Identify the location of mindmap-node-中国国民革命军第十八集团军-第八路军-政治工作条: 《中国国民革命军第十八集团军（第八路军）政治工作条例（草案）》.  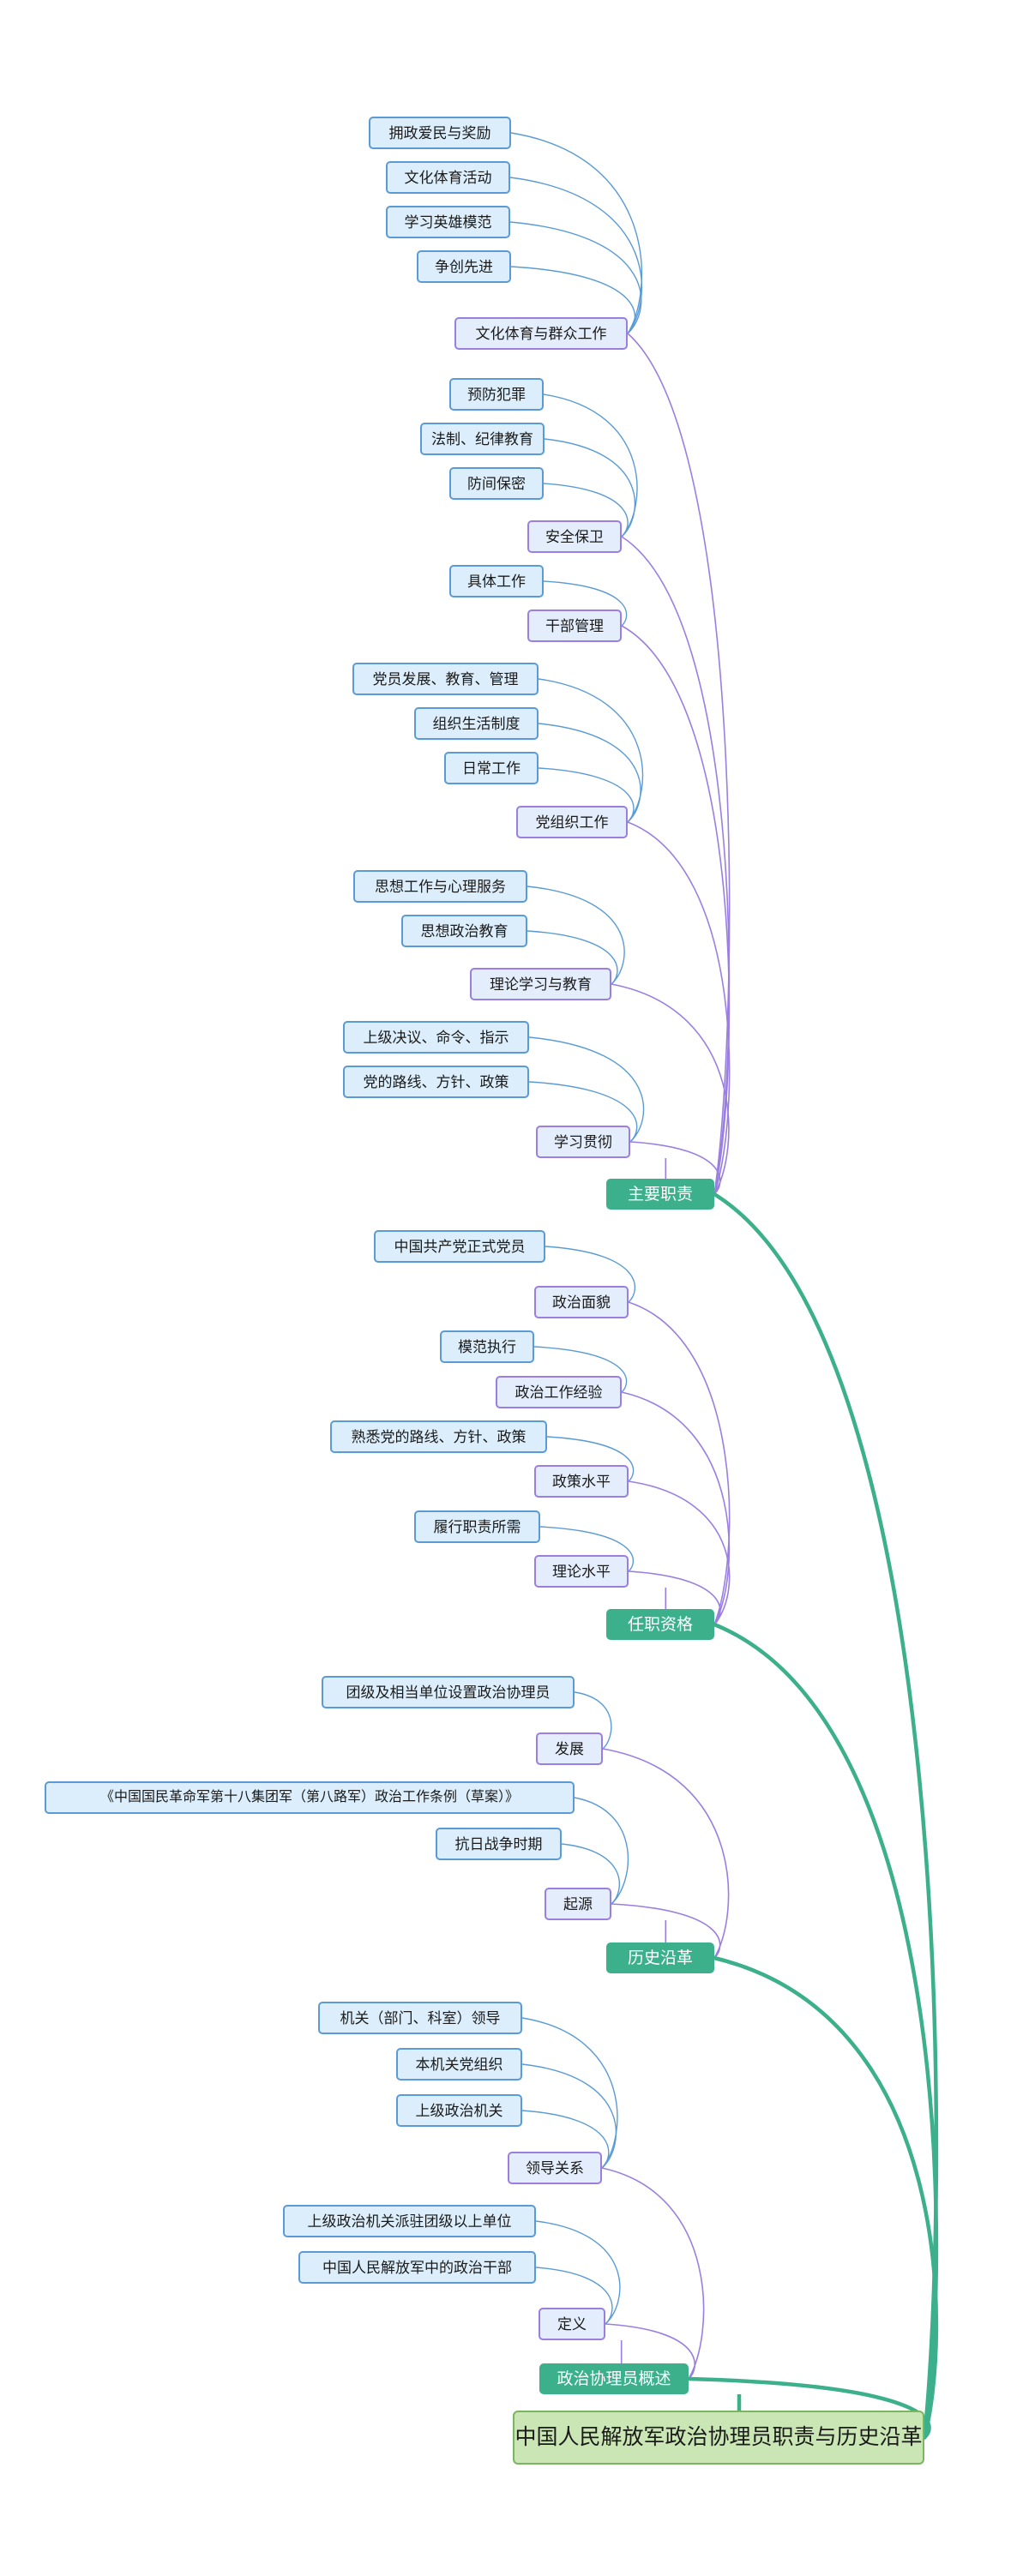
(310, 1797).